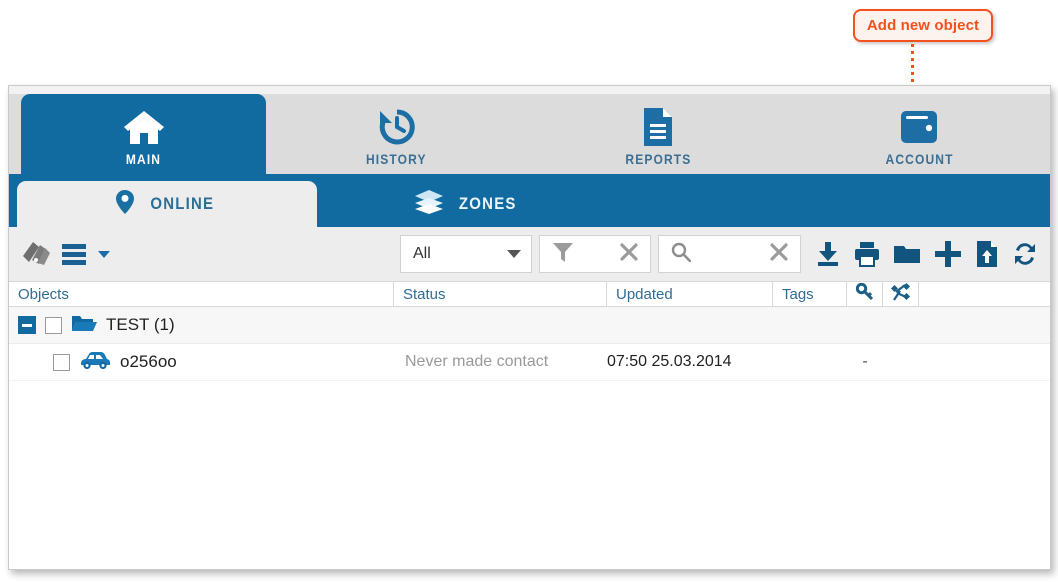  Describe the element at coordinates (563, 254) in the screenshot. I see `funnel-icon` at that location.